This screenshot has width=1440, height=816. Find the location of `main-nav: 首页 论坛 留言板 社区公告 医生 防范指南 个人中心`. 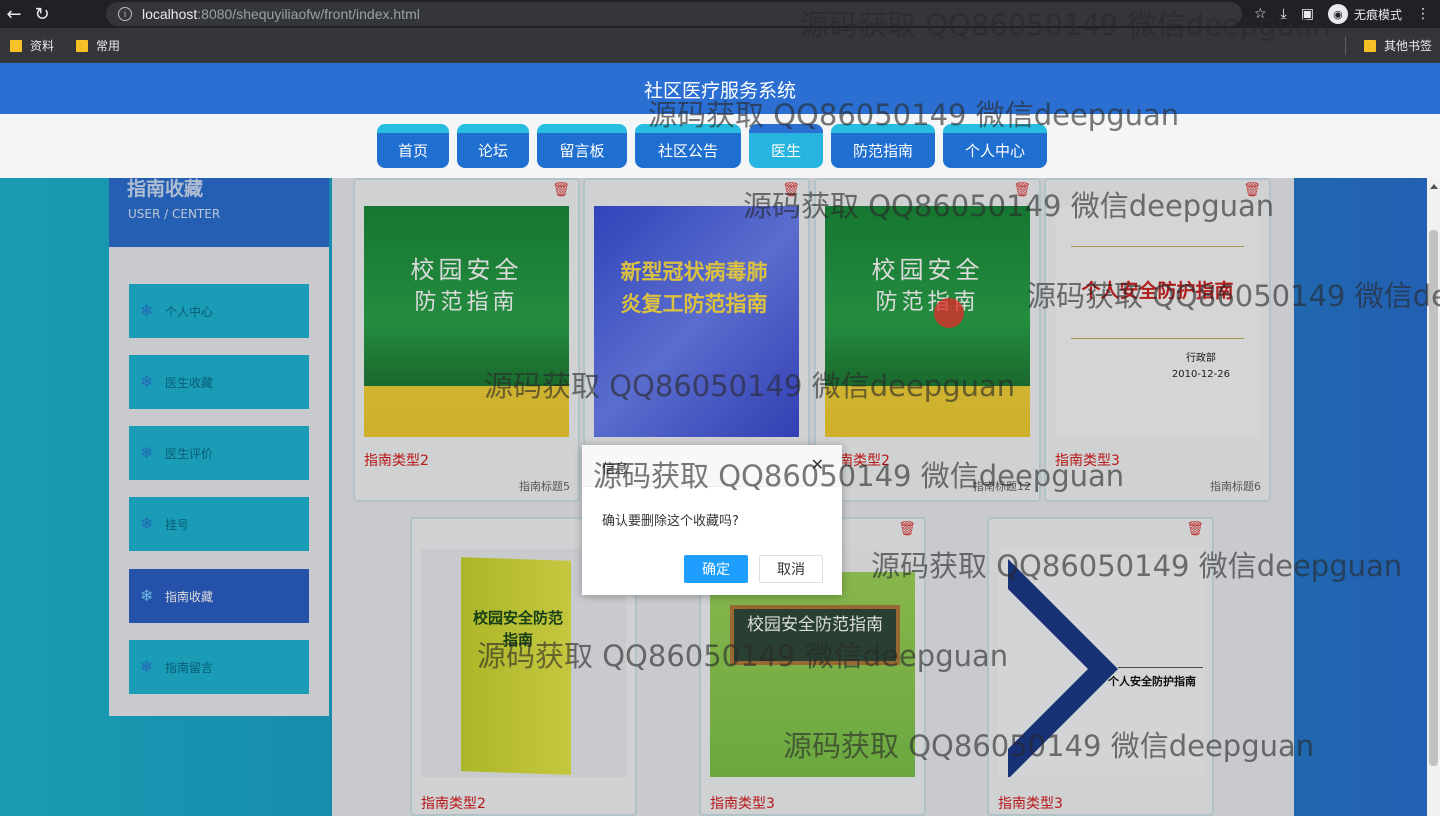

main-nav: 首页 论坛 留言板 社区公告 医生 防范指南 个人中心 is located at coordinates (712, 146).